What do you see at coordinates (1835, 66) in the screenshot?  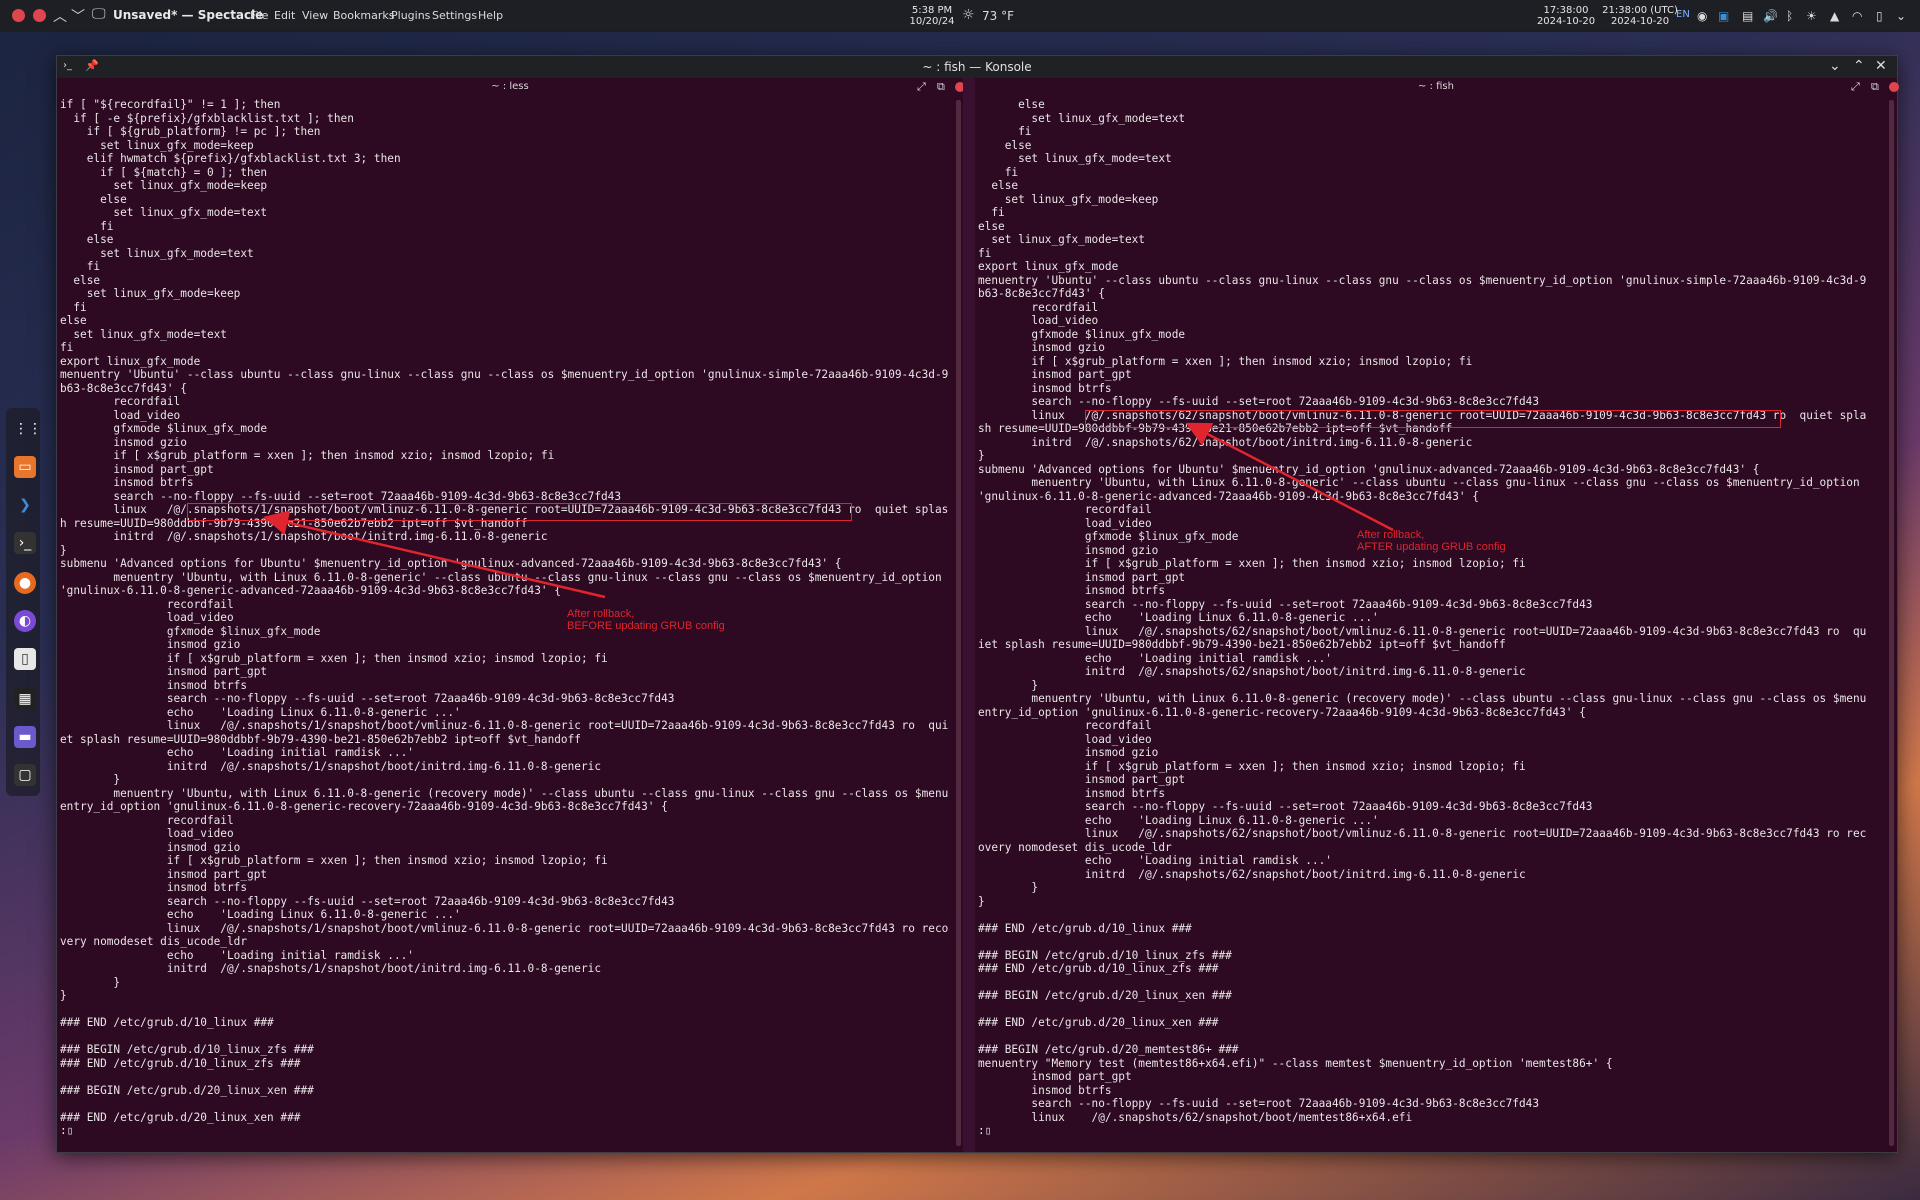 I see `minimize-icon: ⌄` at bounding box center [1835, 66].